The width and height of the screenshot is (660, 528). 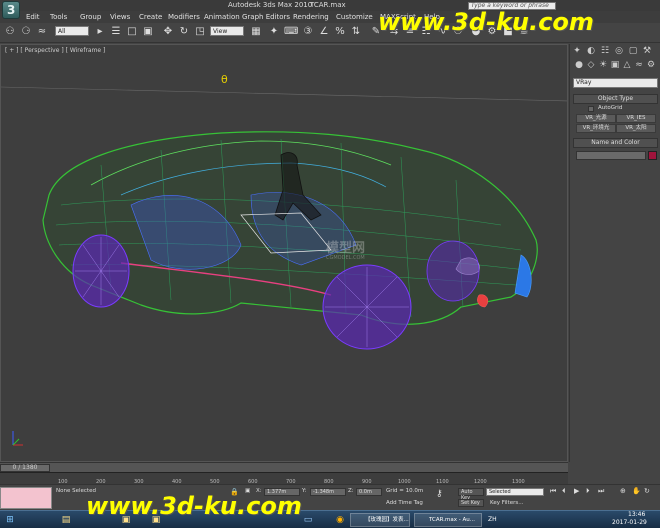 I want to click on desktop-icon: ▭, so click(x=308, y=520).